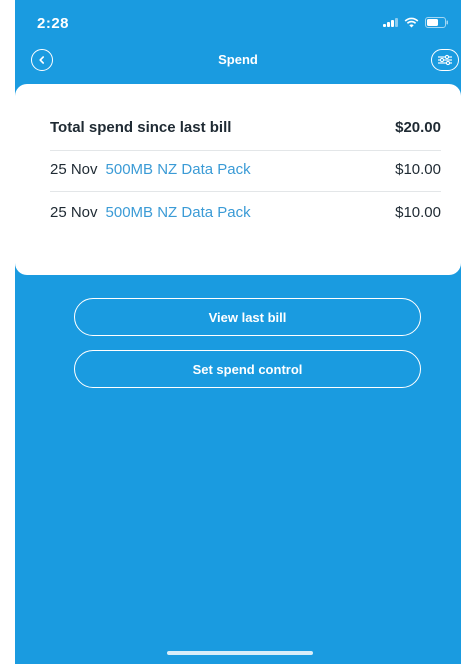 The image size is (464, 664). I want to click on set-spend-control-button: Set spend control, so click(247, 369).